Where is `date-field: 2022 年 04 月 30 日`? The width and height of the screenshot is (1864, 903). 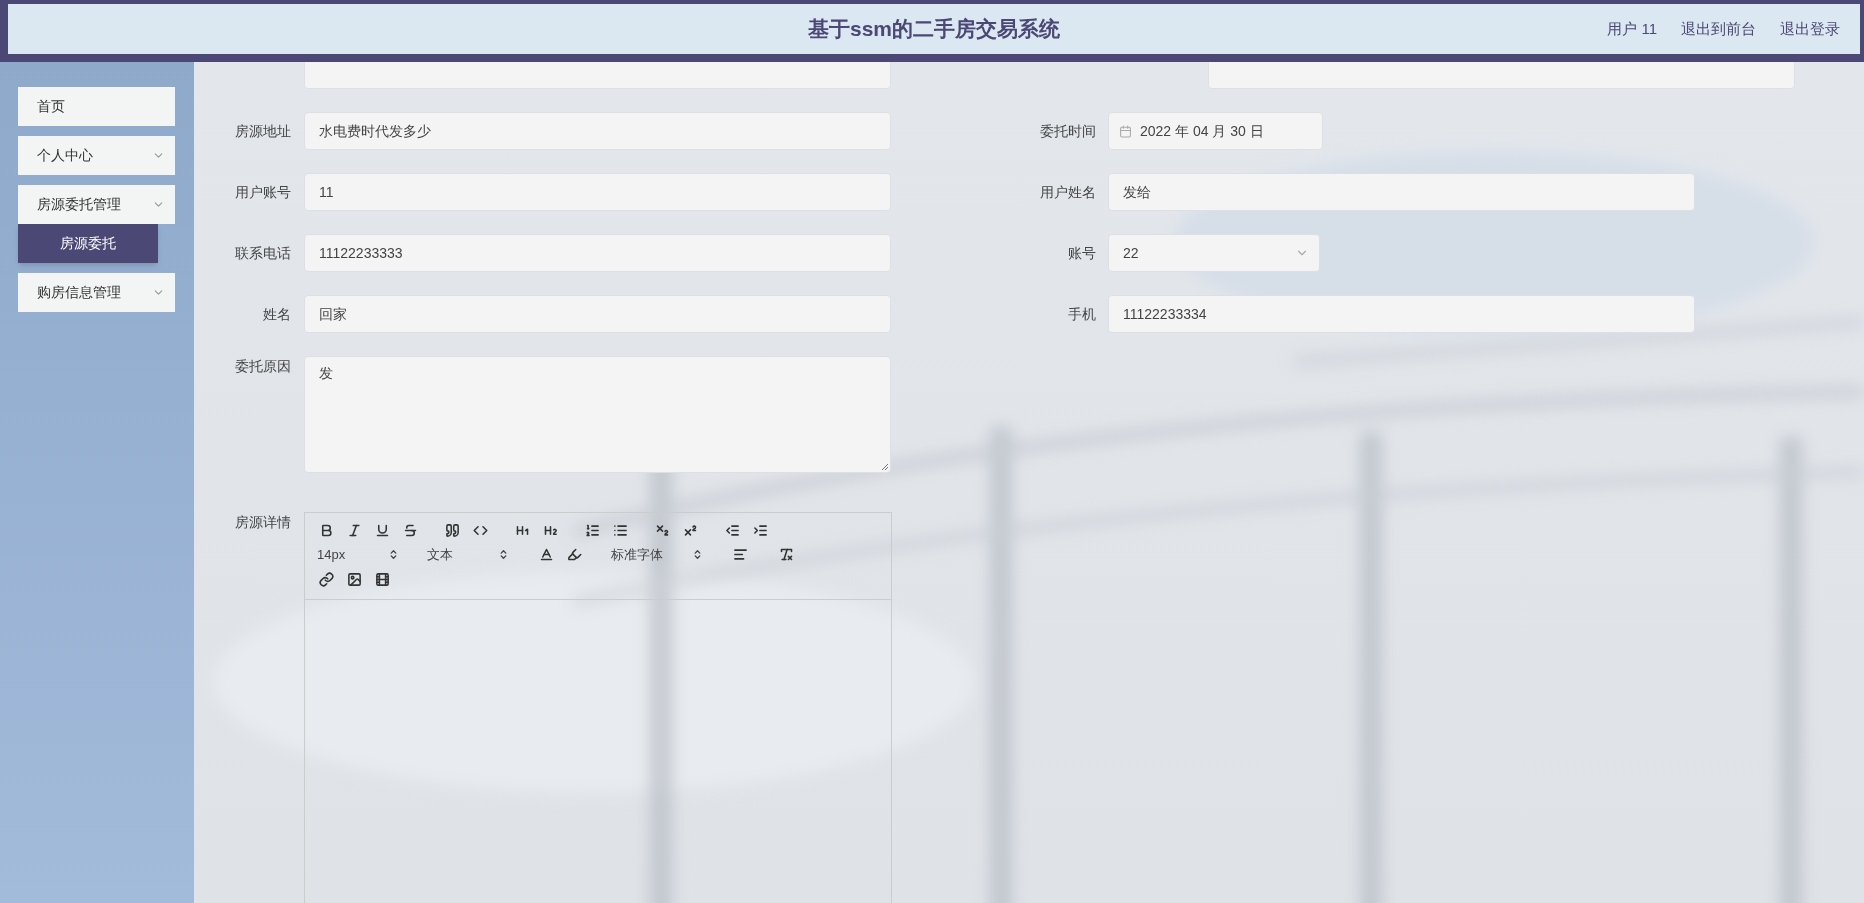 date-field: 2022 年 04 月 30 日 is located at coordinates (1215, 131).